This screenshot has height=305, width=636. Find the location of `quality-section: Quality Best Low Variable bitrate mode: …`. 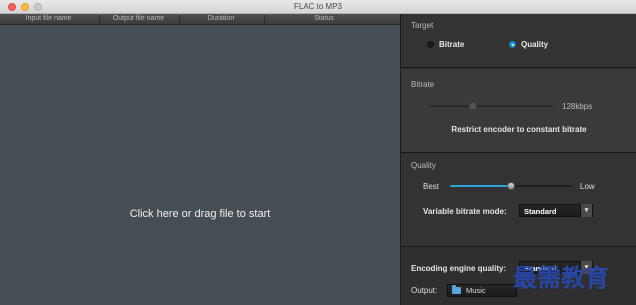

quality-section: Quality Best Low Variable bitrate mode: … is located at coordinates (518, 200).